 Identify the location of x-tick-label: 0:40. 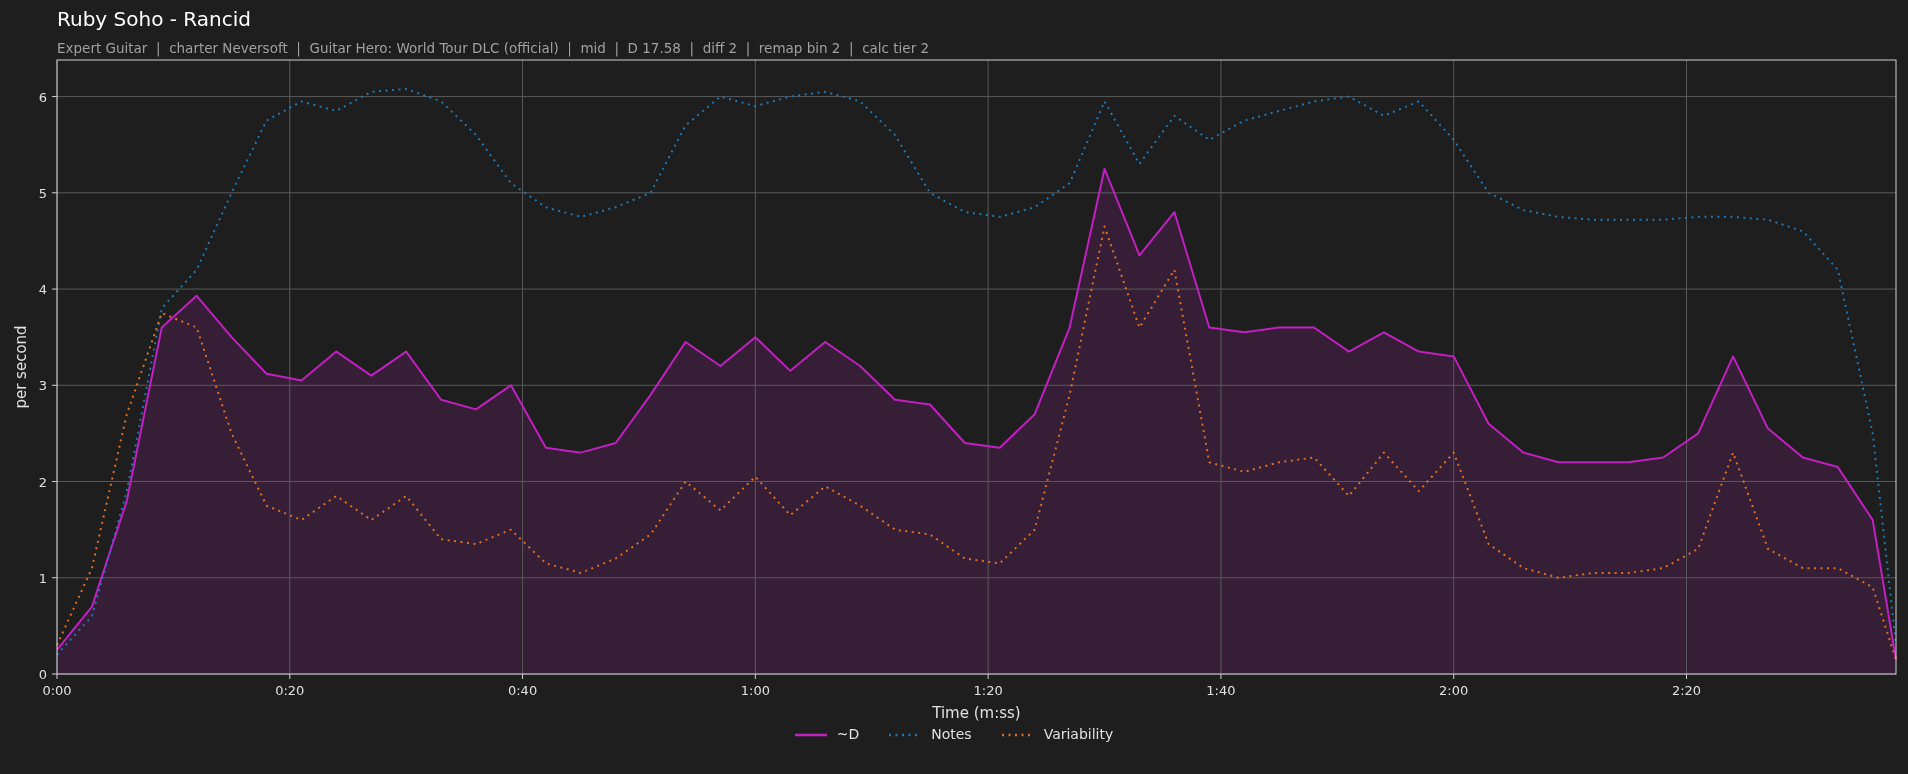
(522, 690).